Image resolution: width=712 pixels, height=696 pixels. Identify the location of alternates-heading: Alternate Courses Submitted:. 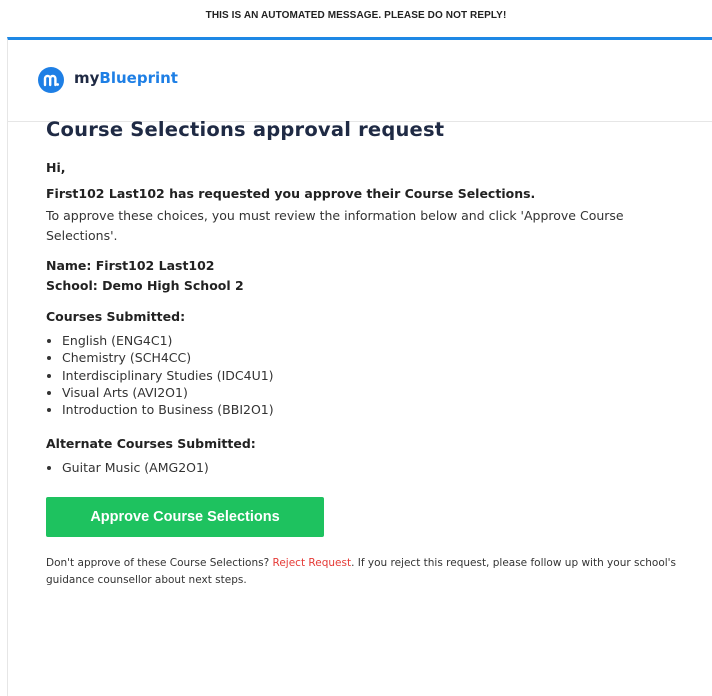
(151, 444).